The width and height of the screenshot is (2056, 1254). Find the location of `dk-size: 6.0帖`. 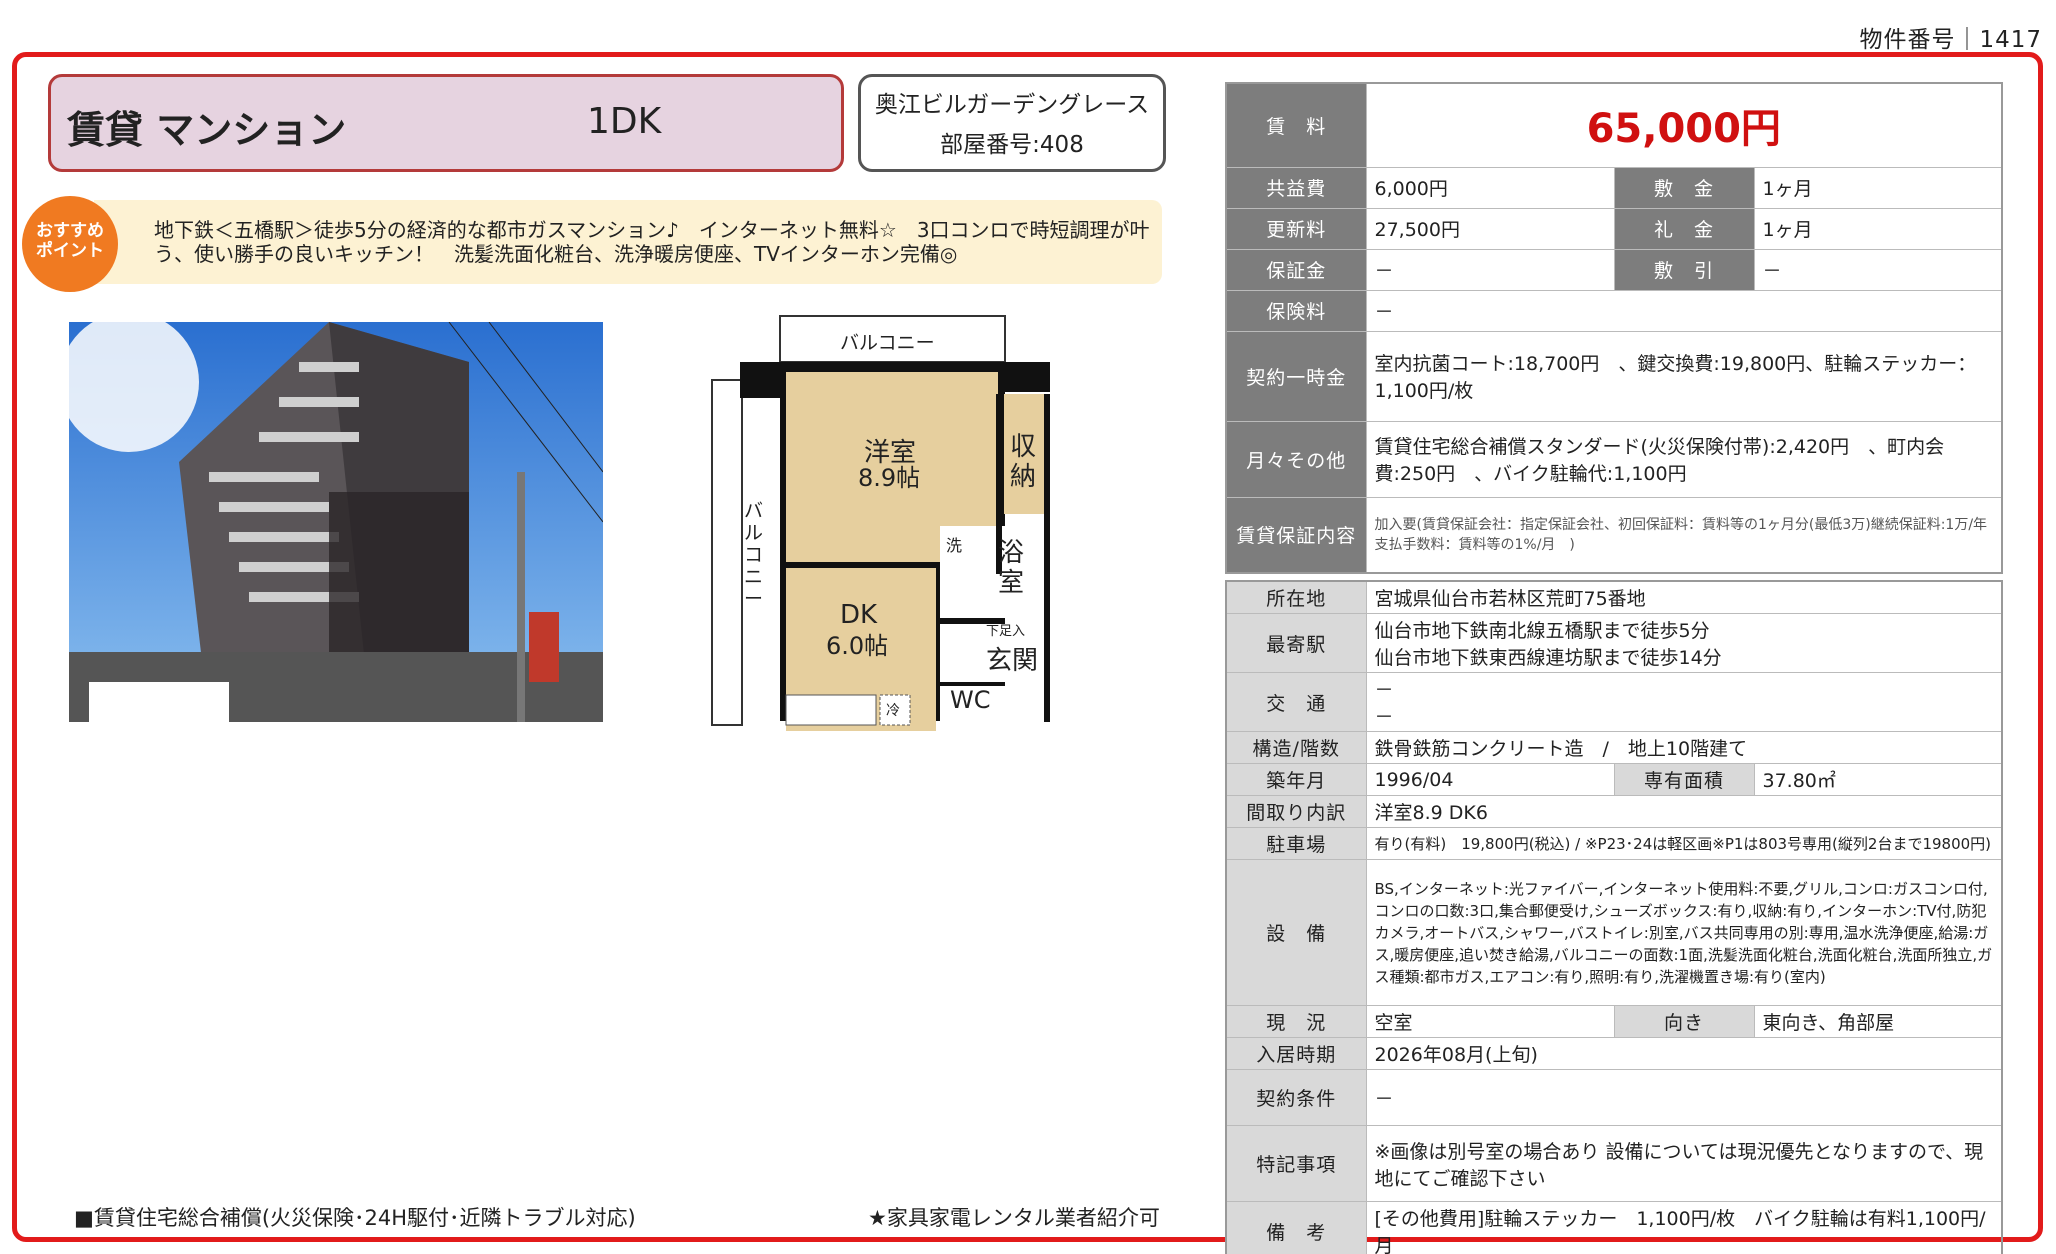

dk-size: 6.0帖 is located at coordinates (857, 646).